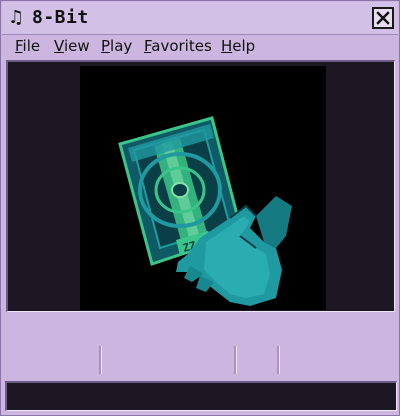 The width and height of the screenshot is (400, 416). Describe the element at coordinates (60, 17) in the screenshot. I see `window-title: 8-Bit` at that location.